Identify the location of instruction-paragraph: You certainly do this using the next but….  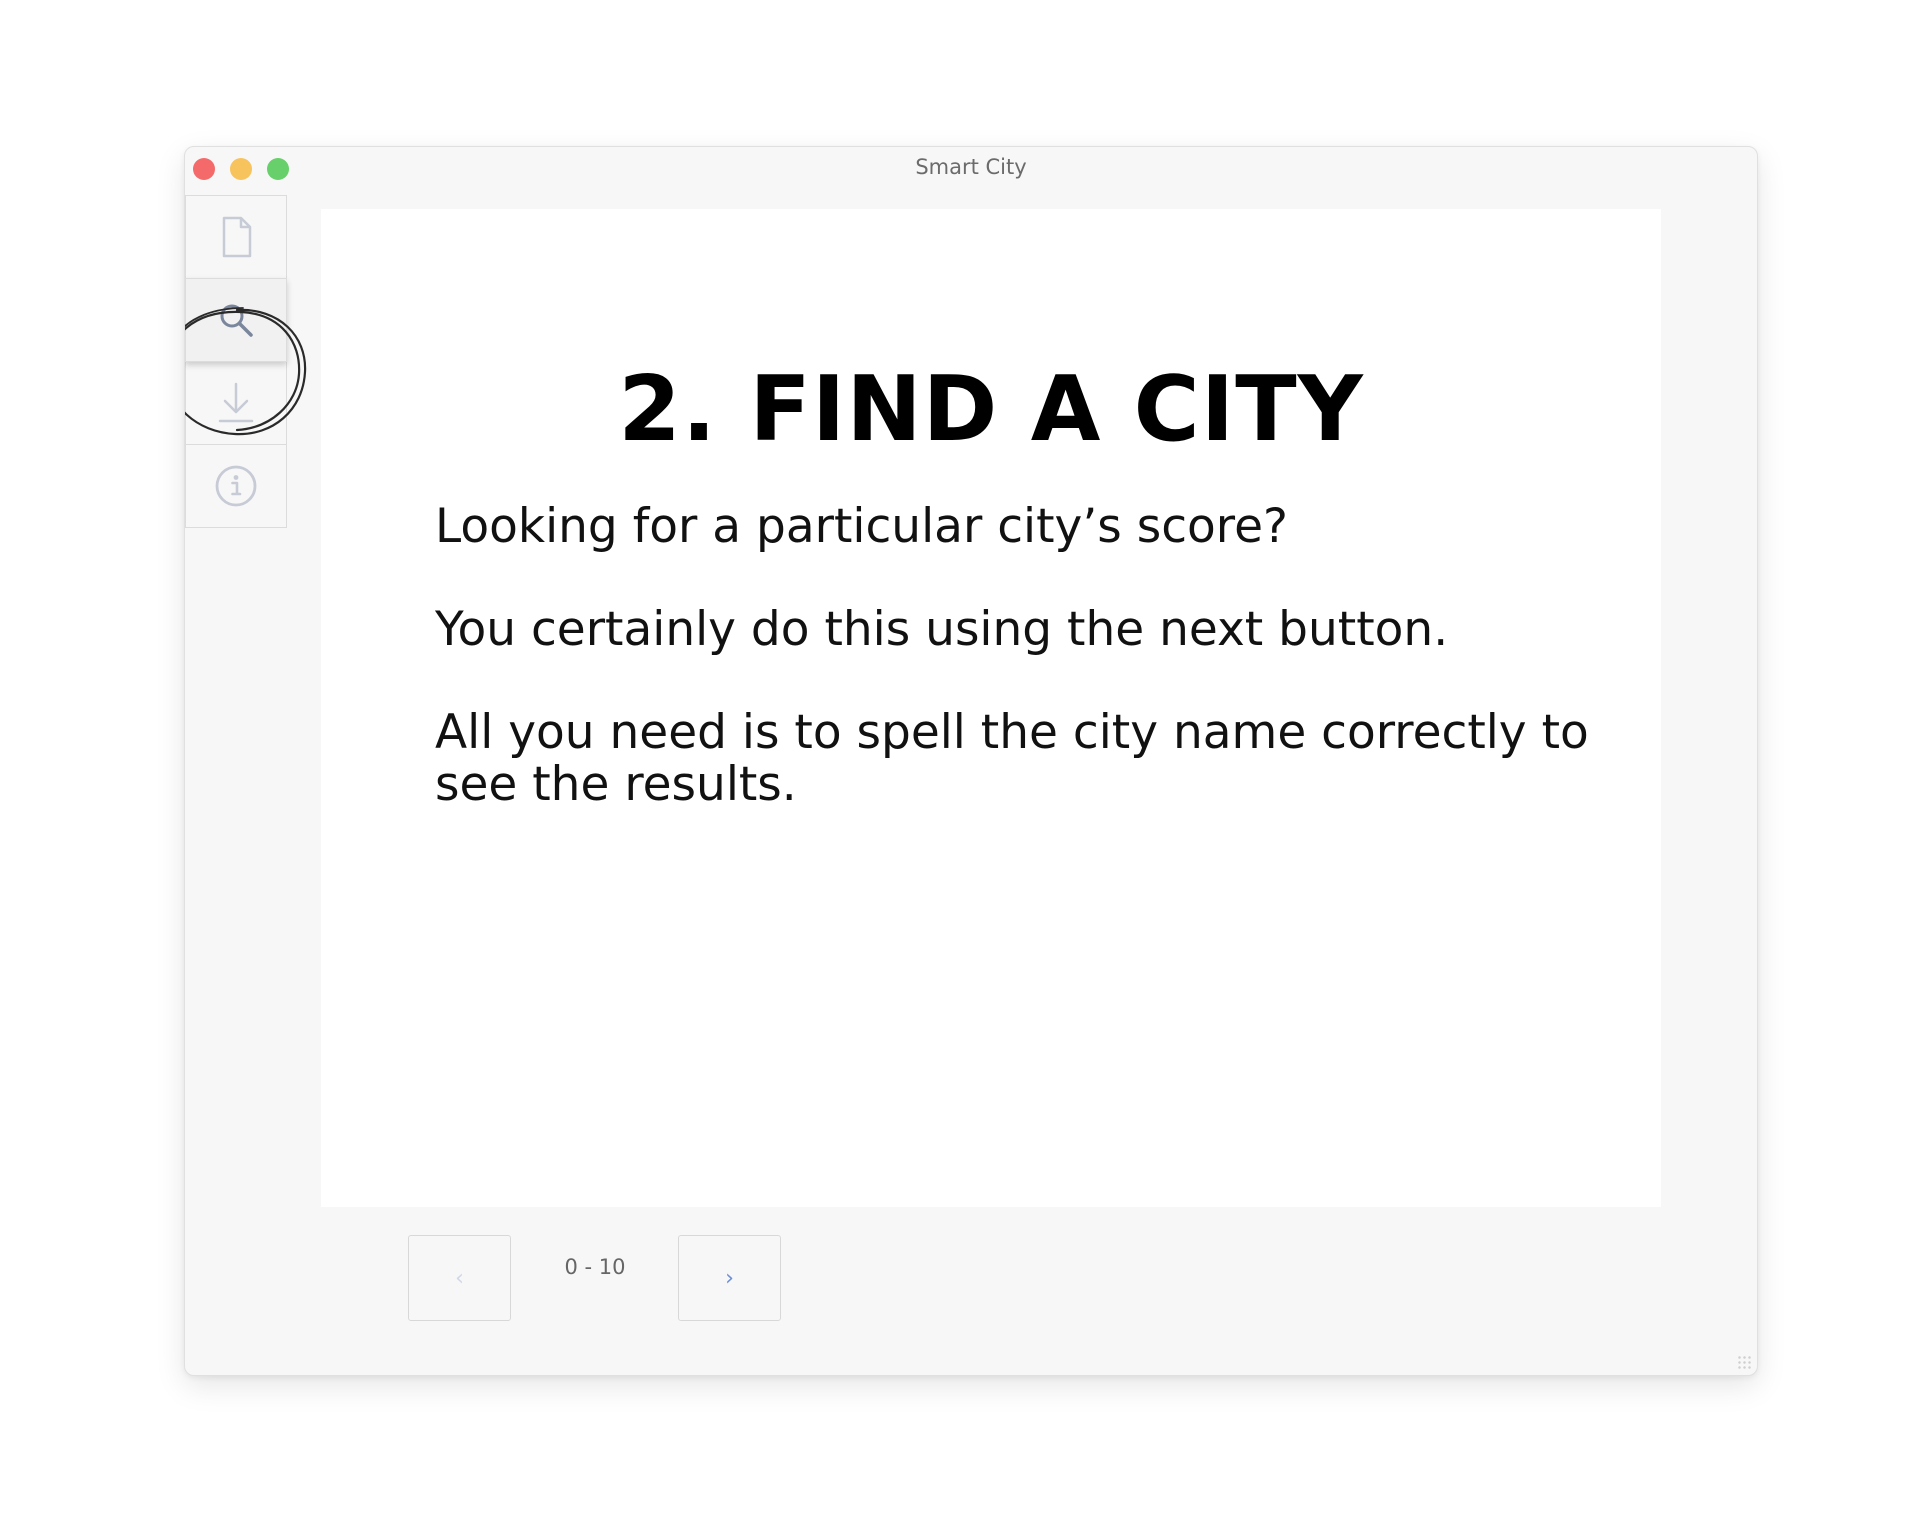
(942, 629).